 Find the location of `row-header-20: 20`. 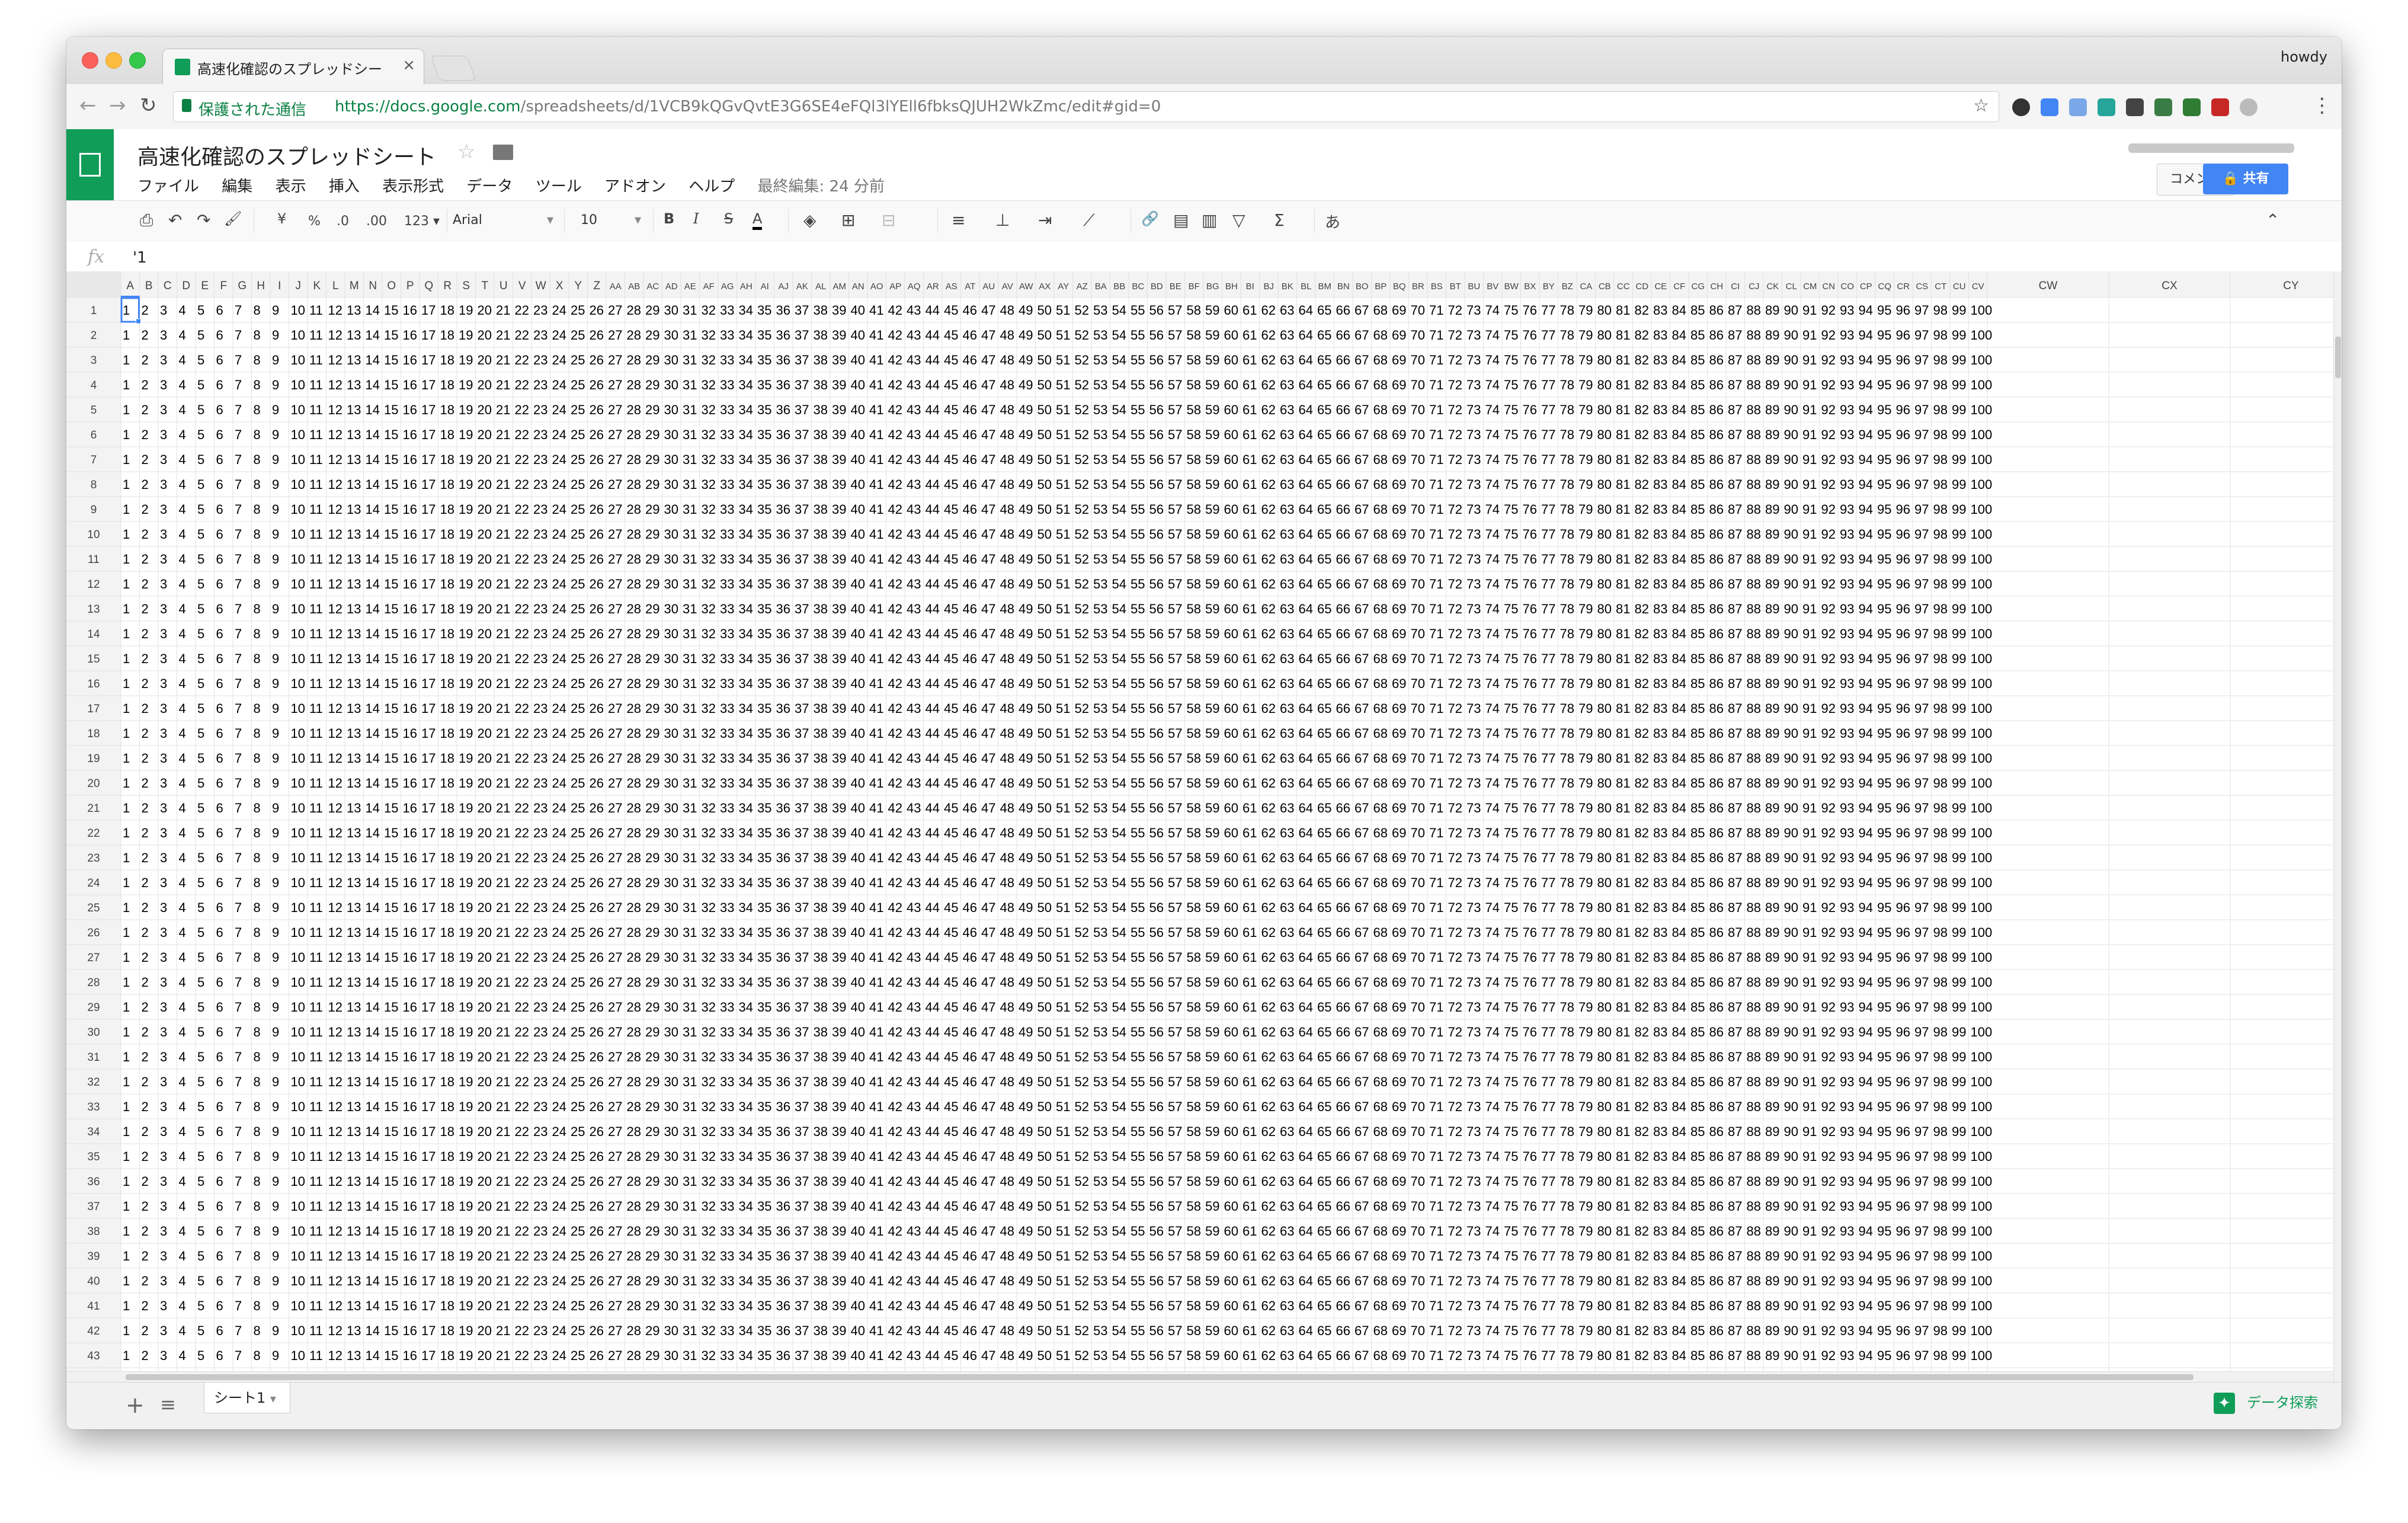

row-header-20: 20 is located at coordinates (93, 784).